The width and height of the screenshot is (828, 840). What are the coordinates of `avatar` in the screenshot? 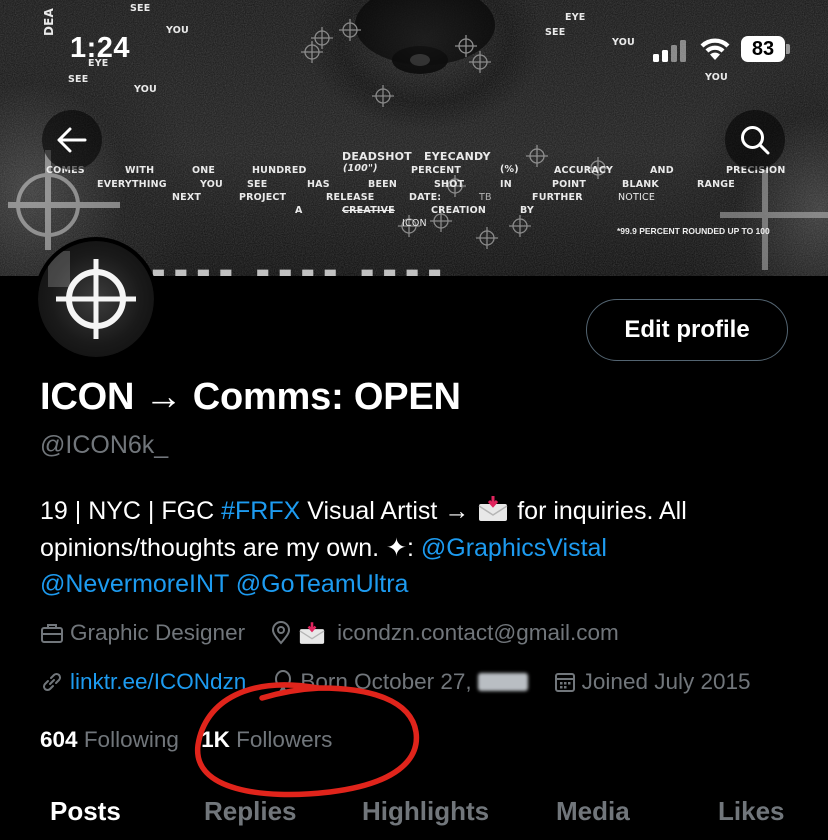 It's located at (96, 299).